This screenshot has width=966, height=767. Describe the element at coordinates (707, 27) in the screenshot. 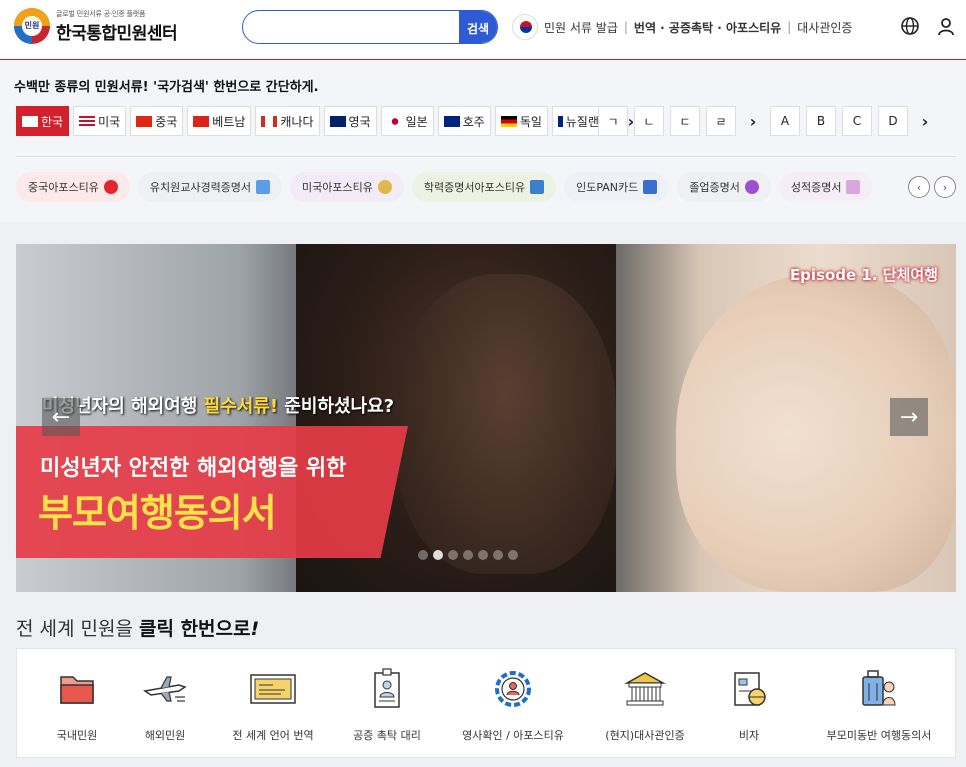

I see `nav-item-translation: 번역 · 공증촉탁 · 아포스티유` at that location.